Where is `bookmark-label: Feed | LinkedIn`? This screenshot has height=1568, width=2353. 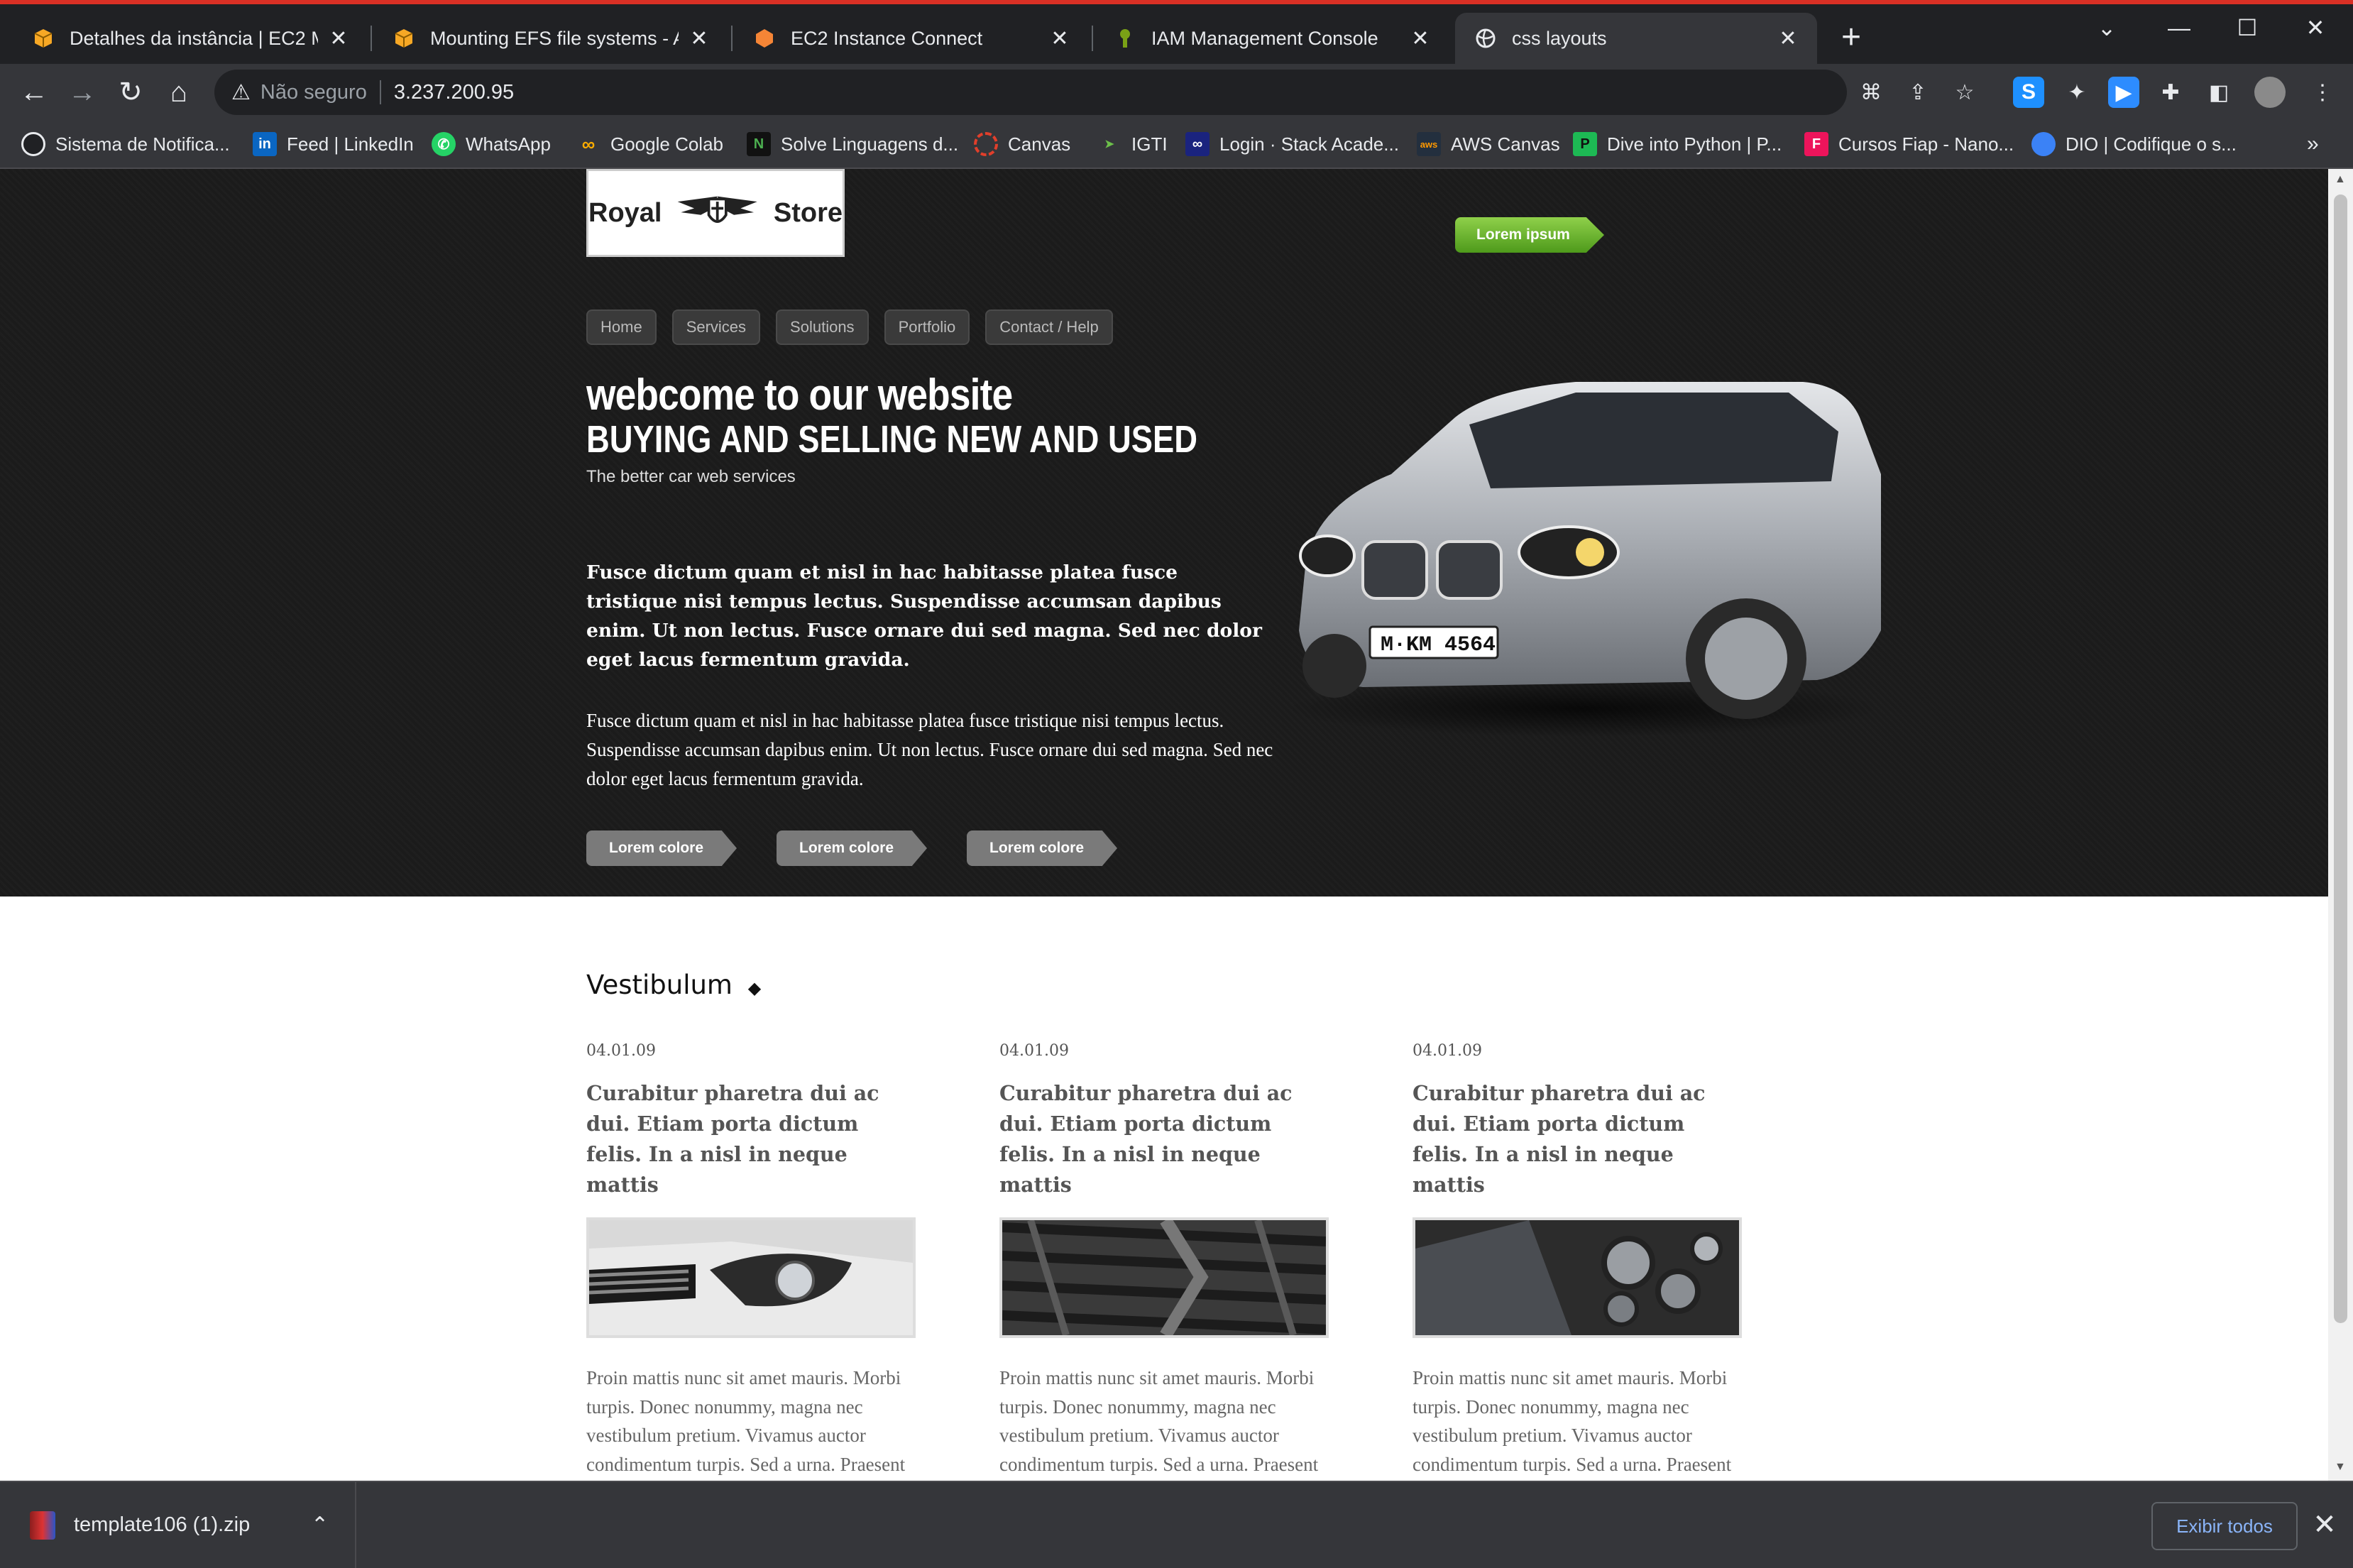 bookmark-label: Feed | LinkedIn is located at coordinates (351, 144).